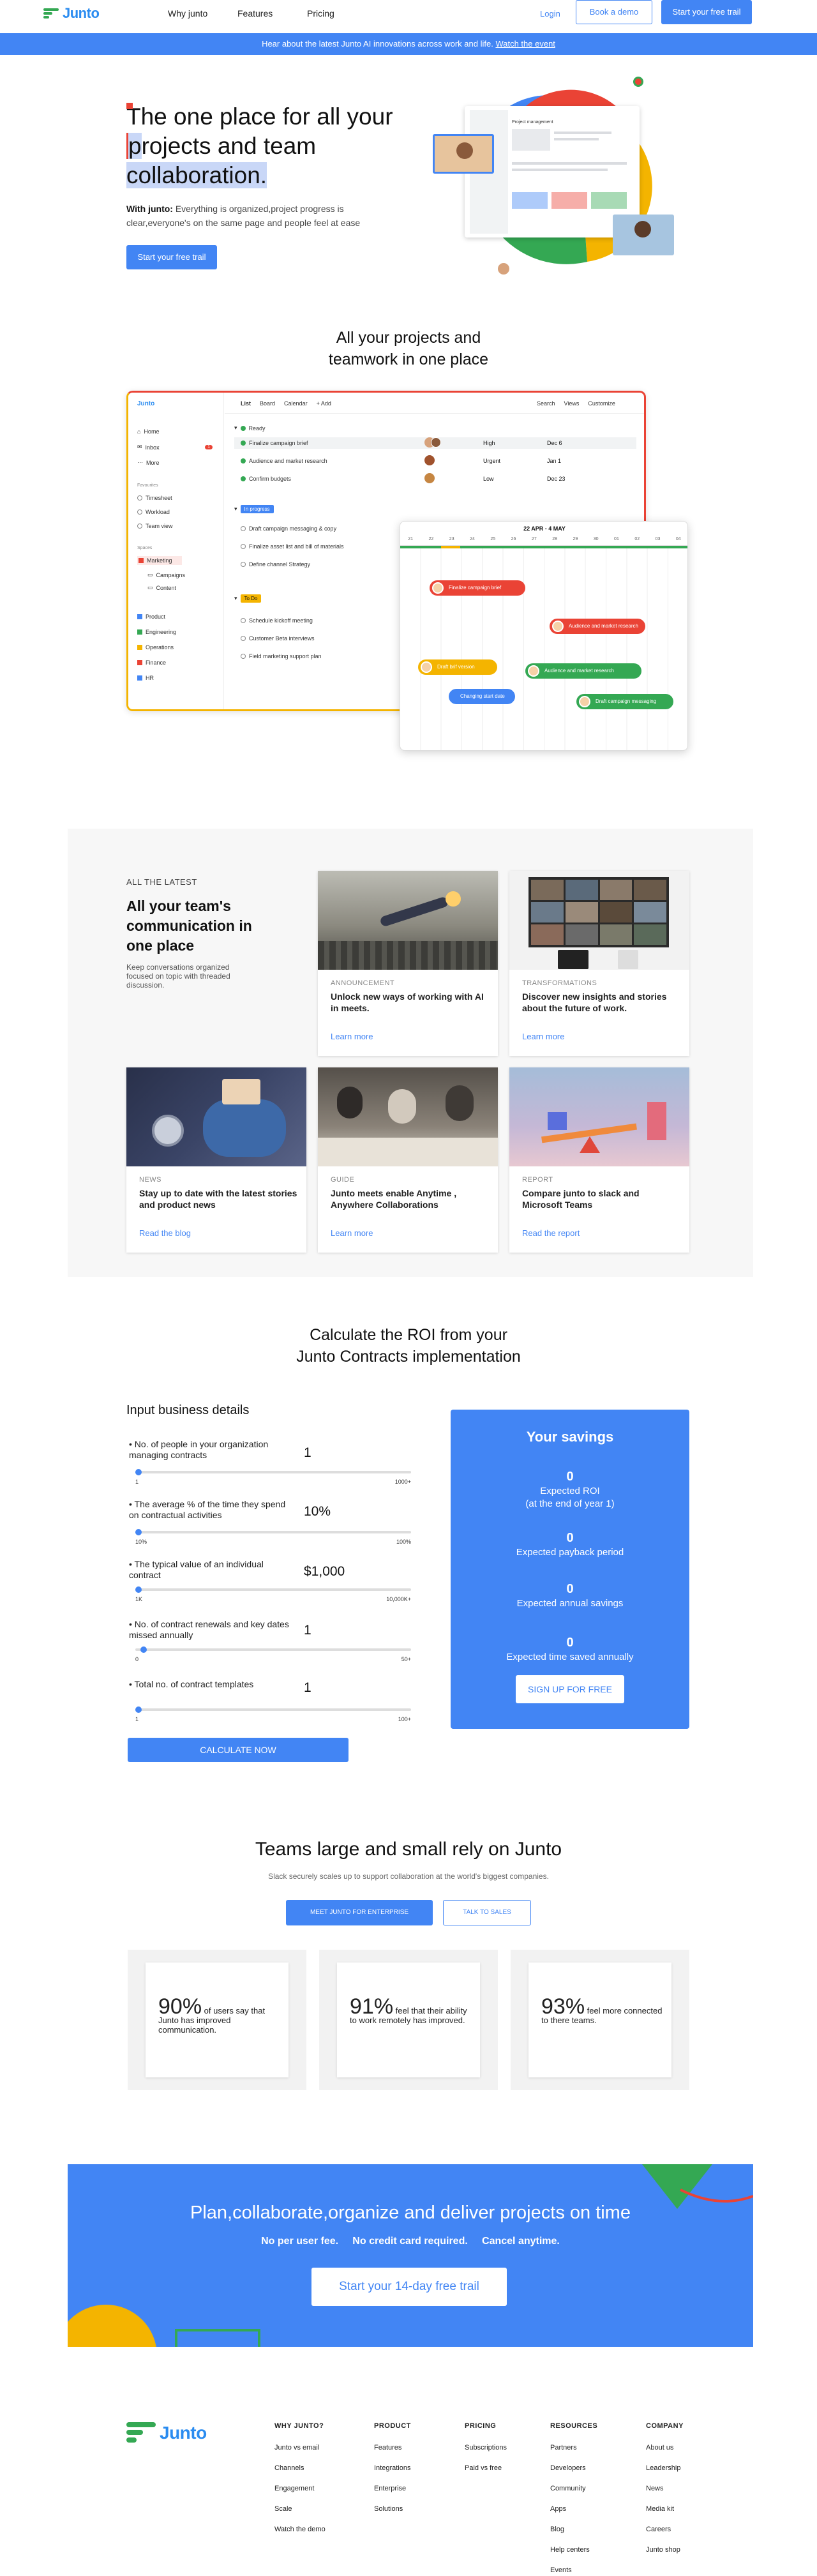 This screenshot has width=817, height=2576. Describe the element at coordinates (486, 2448) in the screenshot. I see `footer-link: Subscriptions` at that location.